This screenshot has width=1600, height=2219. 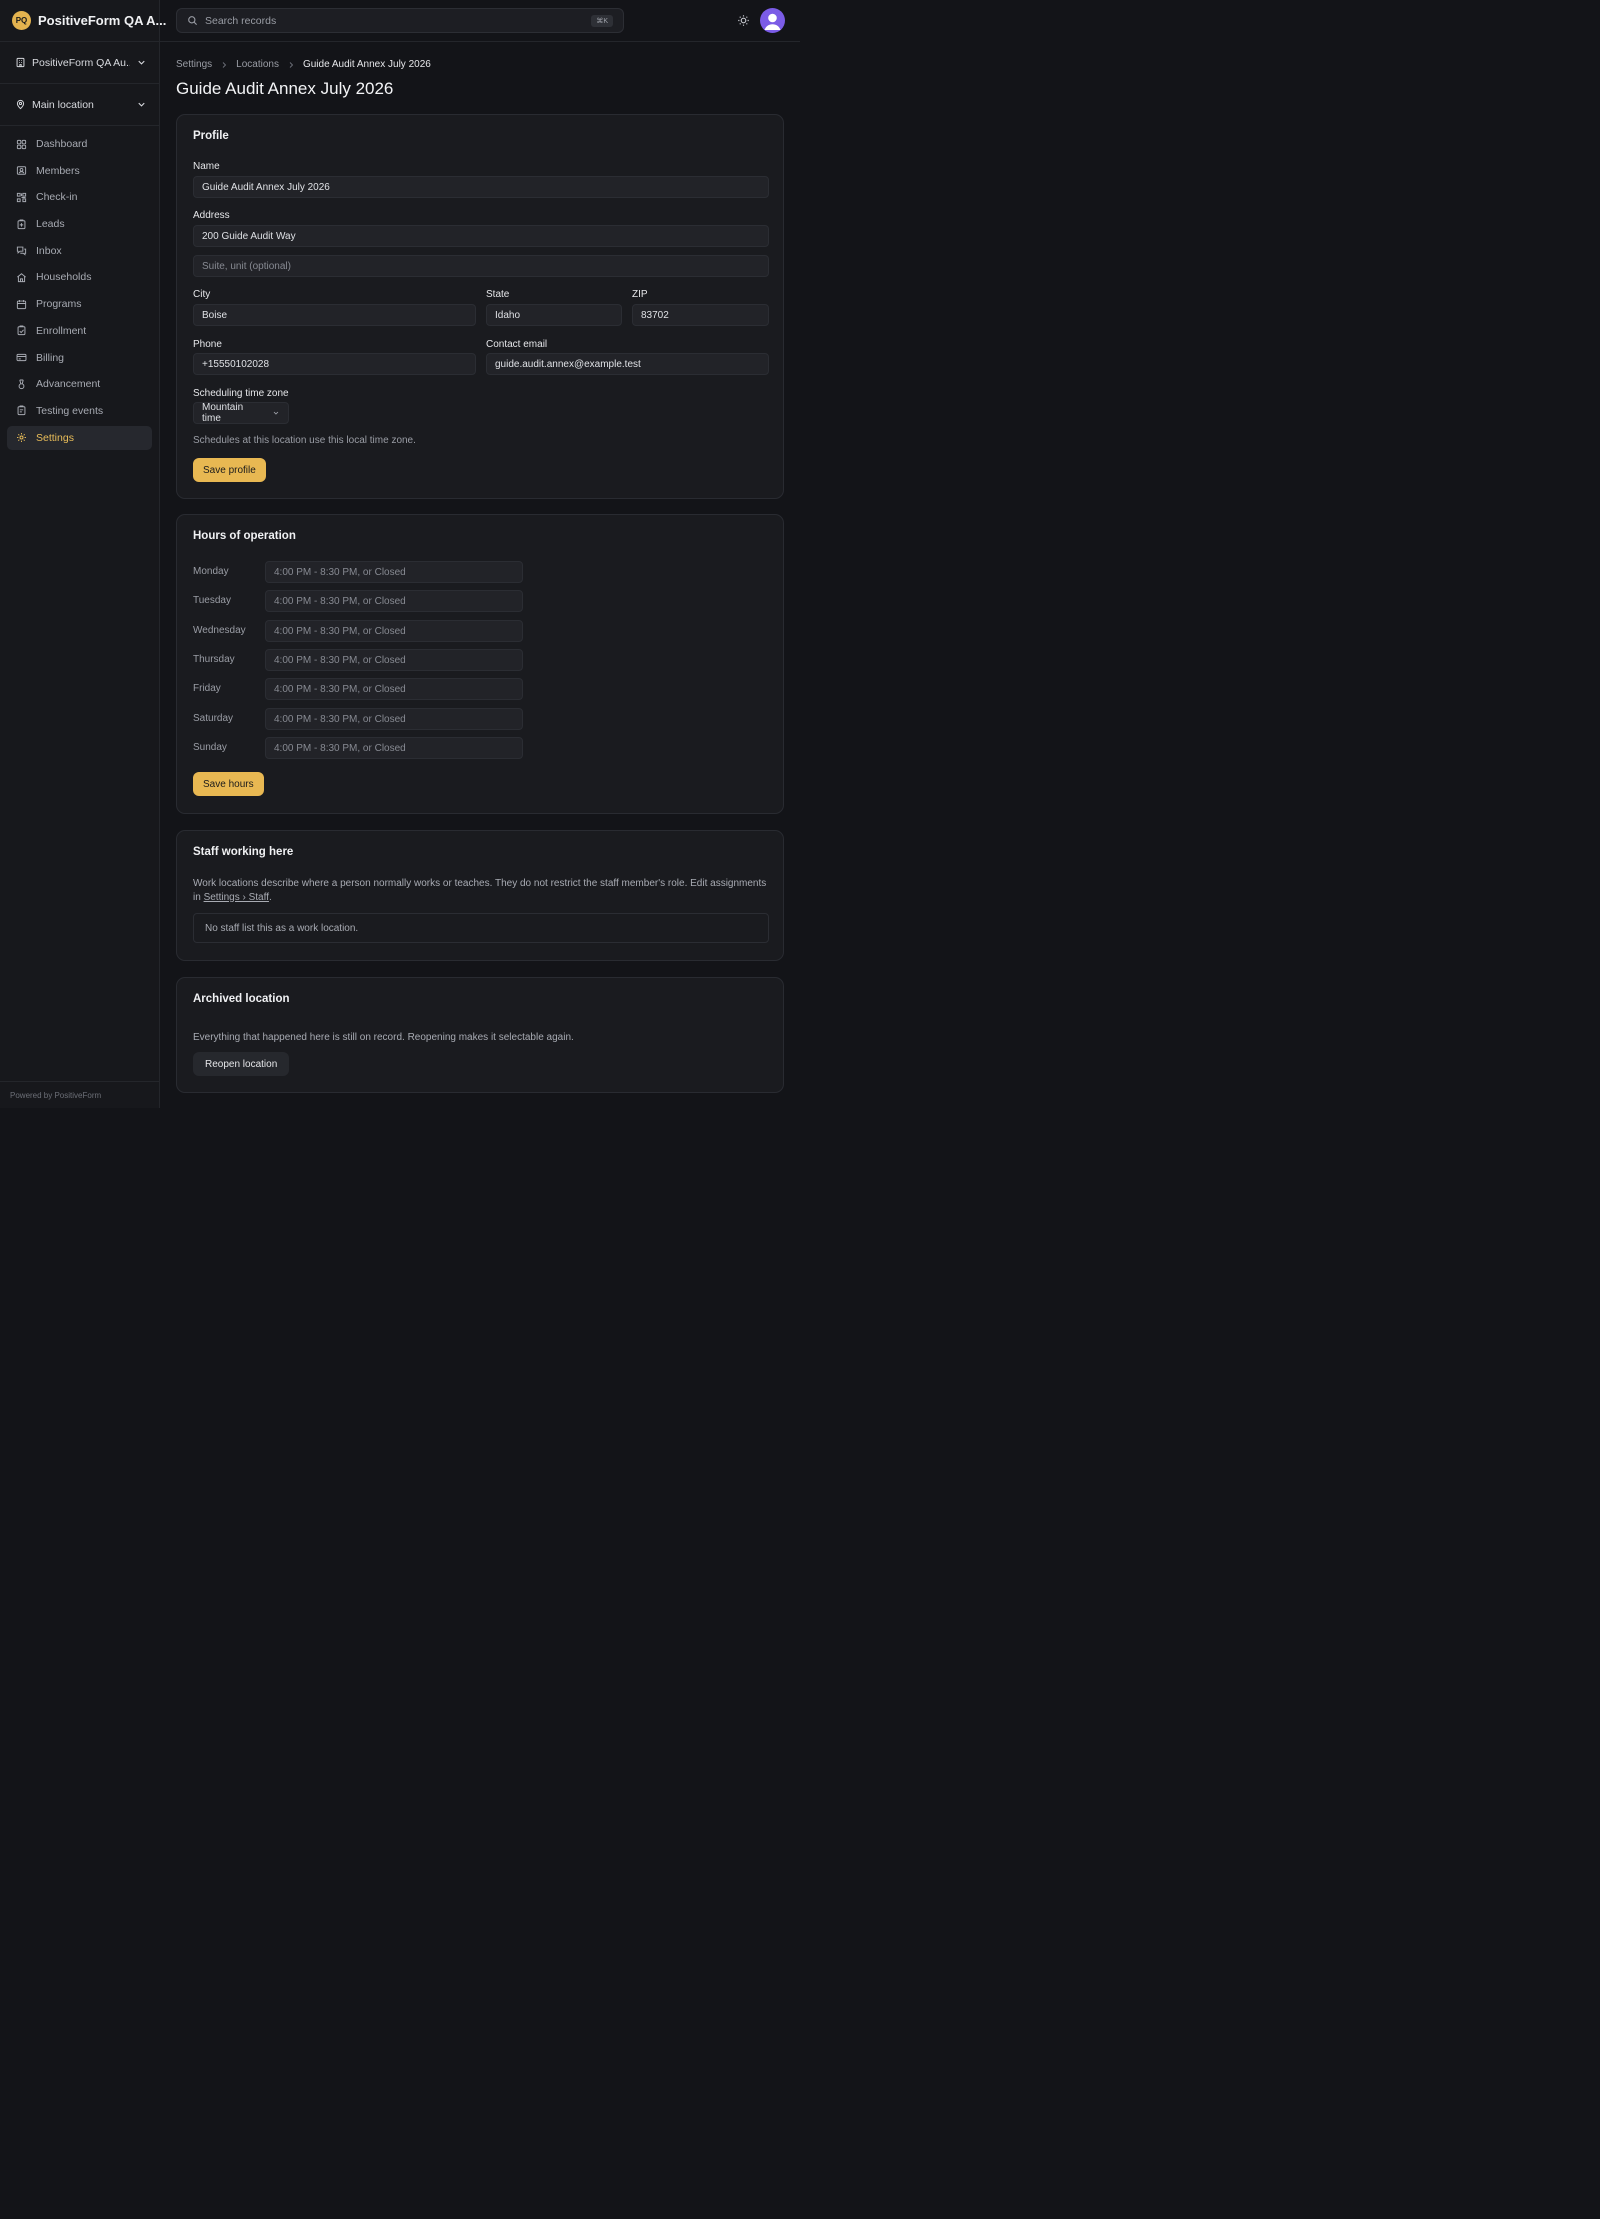 I want to click on page-title: Guide Audit Annex July 2026, so click(x=285, y=88).